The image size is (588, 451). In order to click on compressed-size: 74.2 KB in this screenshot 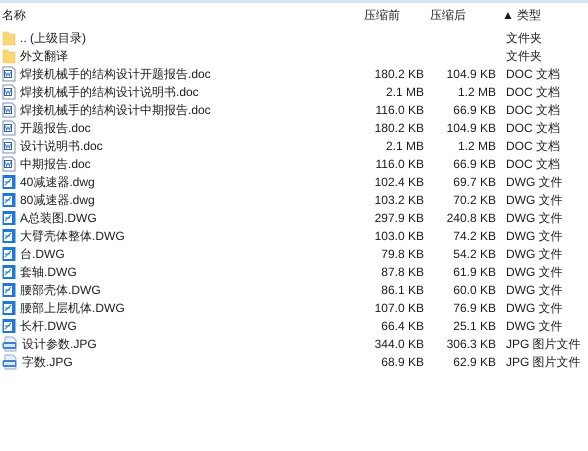, I will do `click(474, 236)`.